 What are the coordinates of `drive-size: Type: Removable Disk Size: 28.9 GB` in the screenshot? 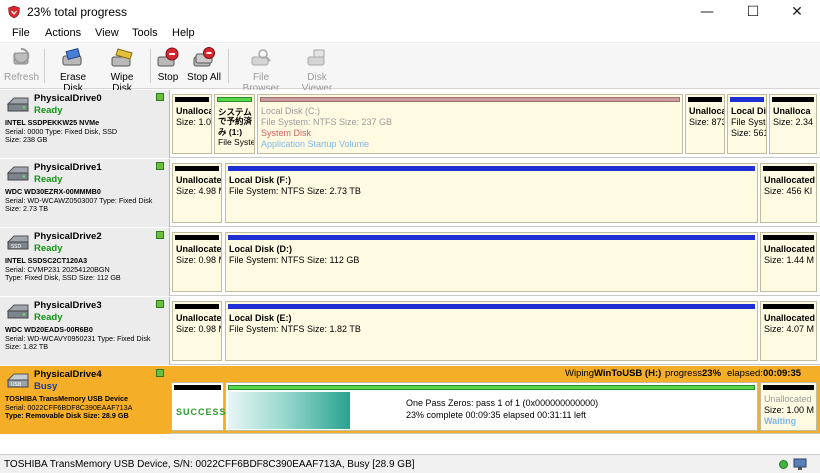 It's located at (67, 415).